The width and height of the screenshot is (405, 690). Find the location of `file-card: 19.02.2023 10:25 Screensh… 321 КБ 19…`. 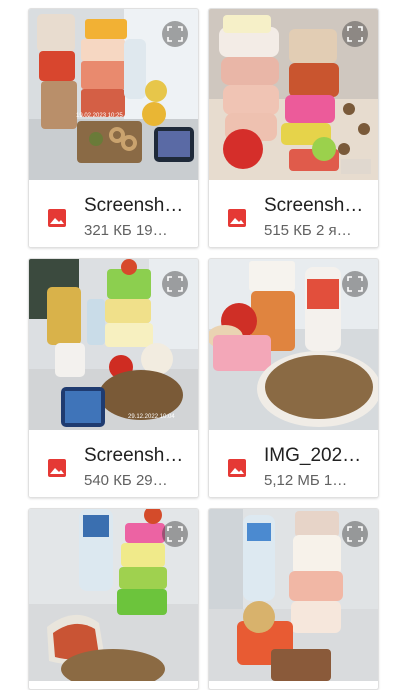

file-card: 19.02.2023 10:25 Screensh… 321 КБ 19… is located at coordinates (113, 128).